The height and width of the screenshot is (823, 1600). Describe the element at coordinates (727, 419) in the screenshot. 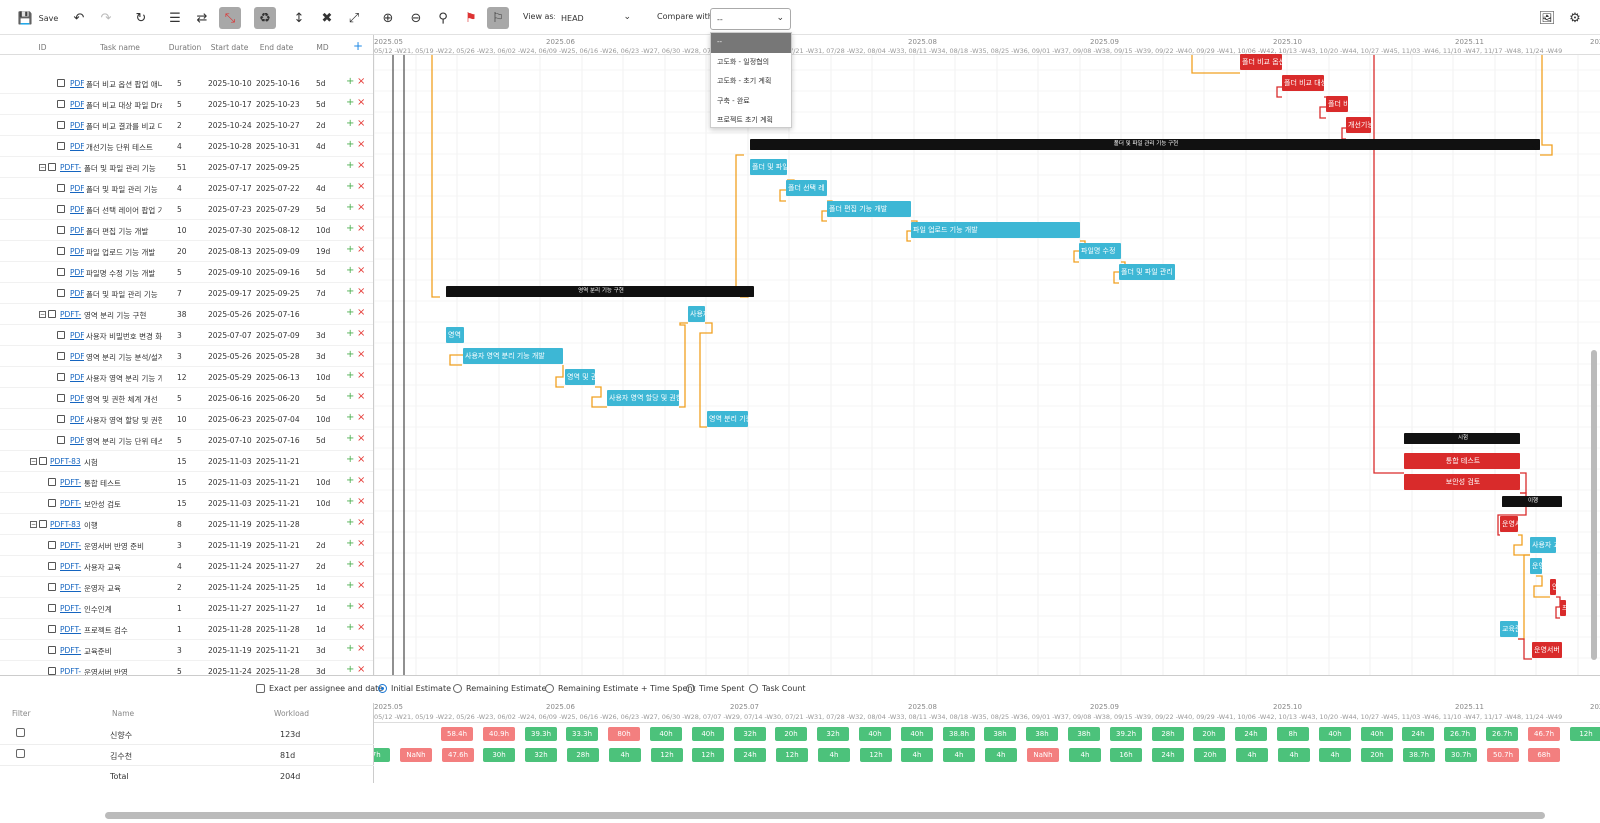

I see `task-bar: 영역 분리 기능` at that location.